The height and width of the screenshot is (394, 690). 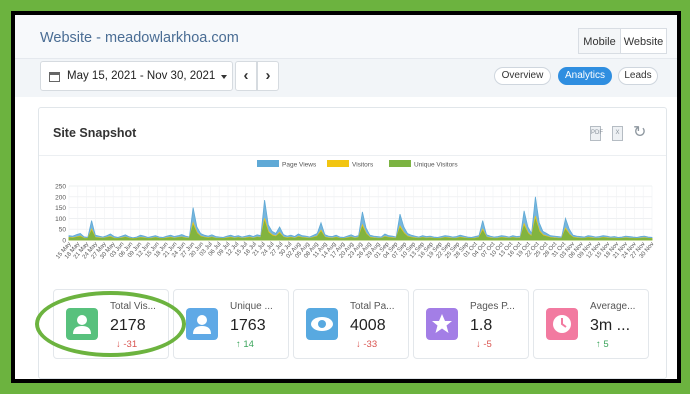 What do you see at coordinates (60, 219) in the screenshot?
I see `y-tick-label: 100` at bounding box center [60, 219].